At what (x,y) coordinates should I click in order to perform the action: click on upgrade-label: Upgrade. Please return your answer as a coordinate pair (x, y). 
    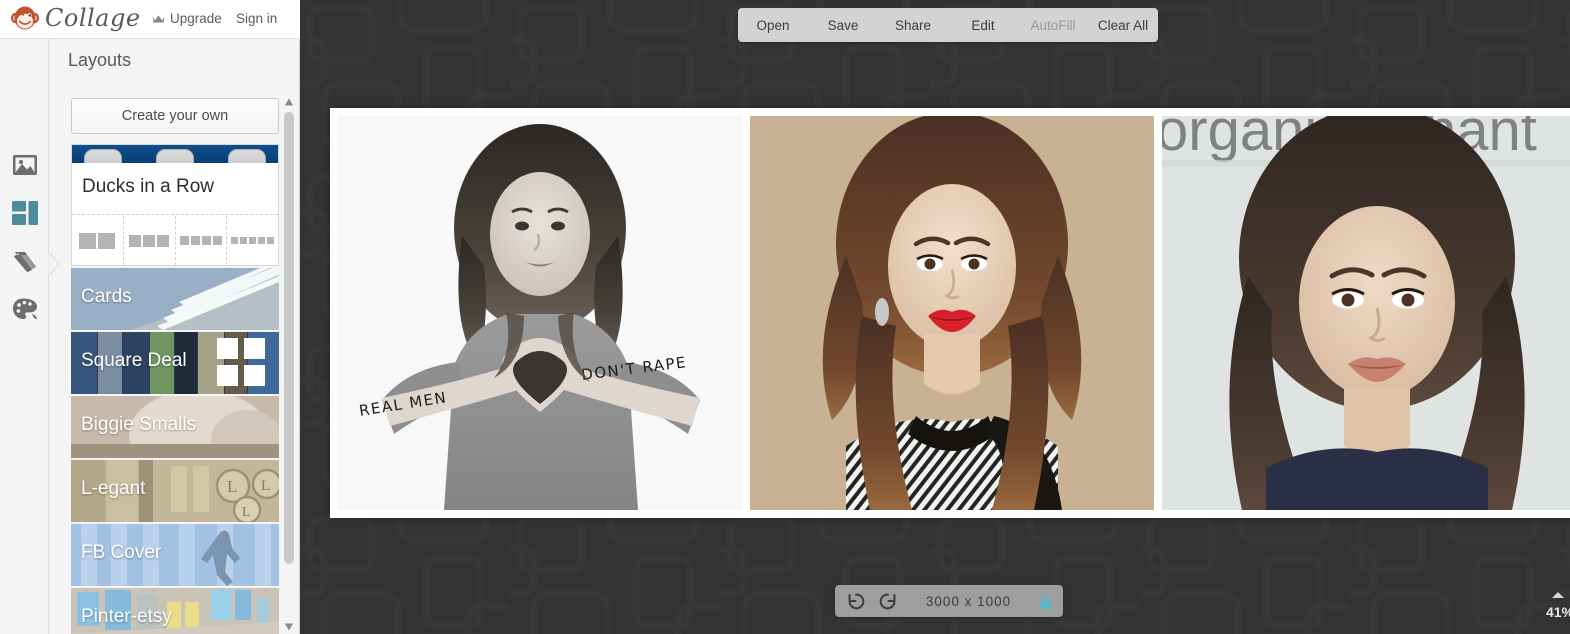
    Looking at the image, I should click on (196, 18).